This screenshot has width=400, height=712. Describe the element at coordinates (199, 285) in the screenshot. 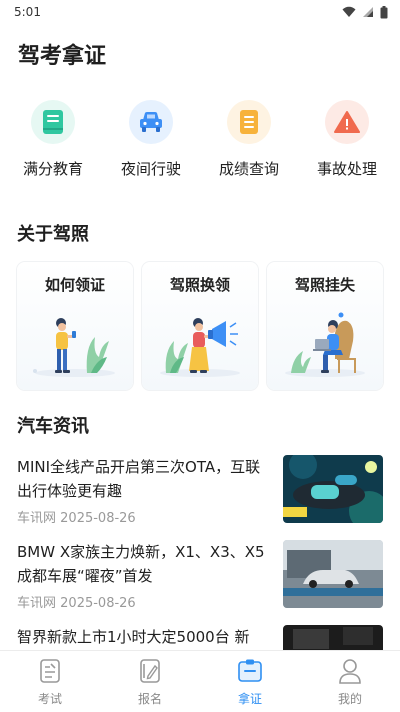

I see `card-title: 驾照换领` at that location.